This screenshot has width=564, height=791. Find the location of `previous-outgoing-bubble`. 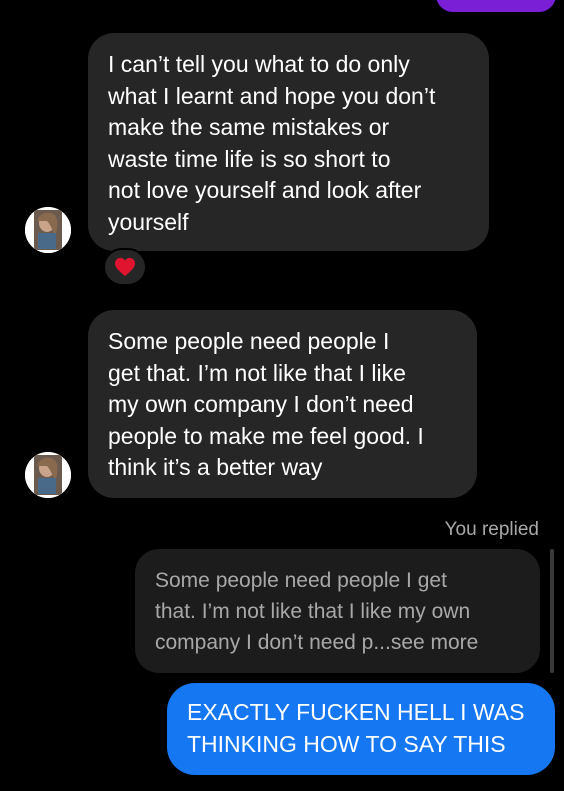

previous-outgoing-bubble is located at coordinates (496, 6).